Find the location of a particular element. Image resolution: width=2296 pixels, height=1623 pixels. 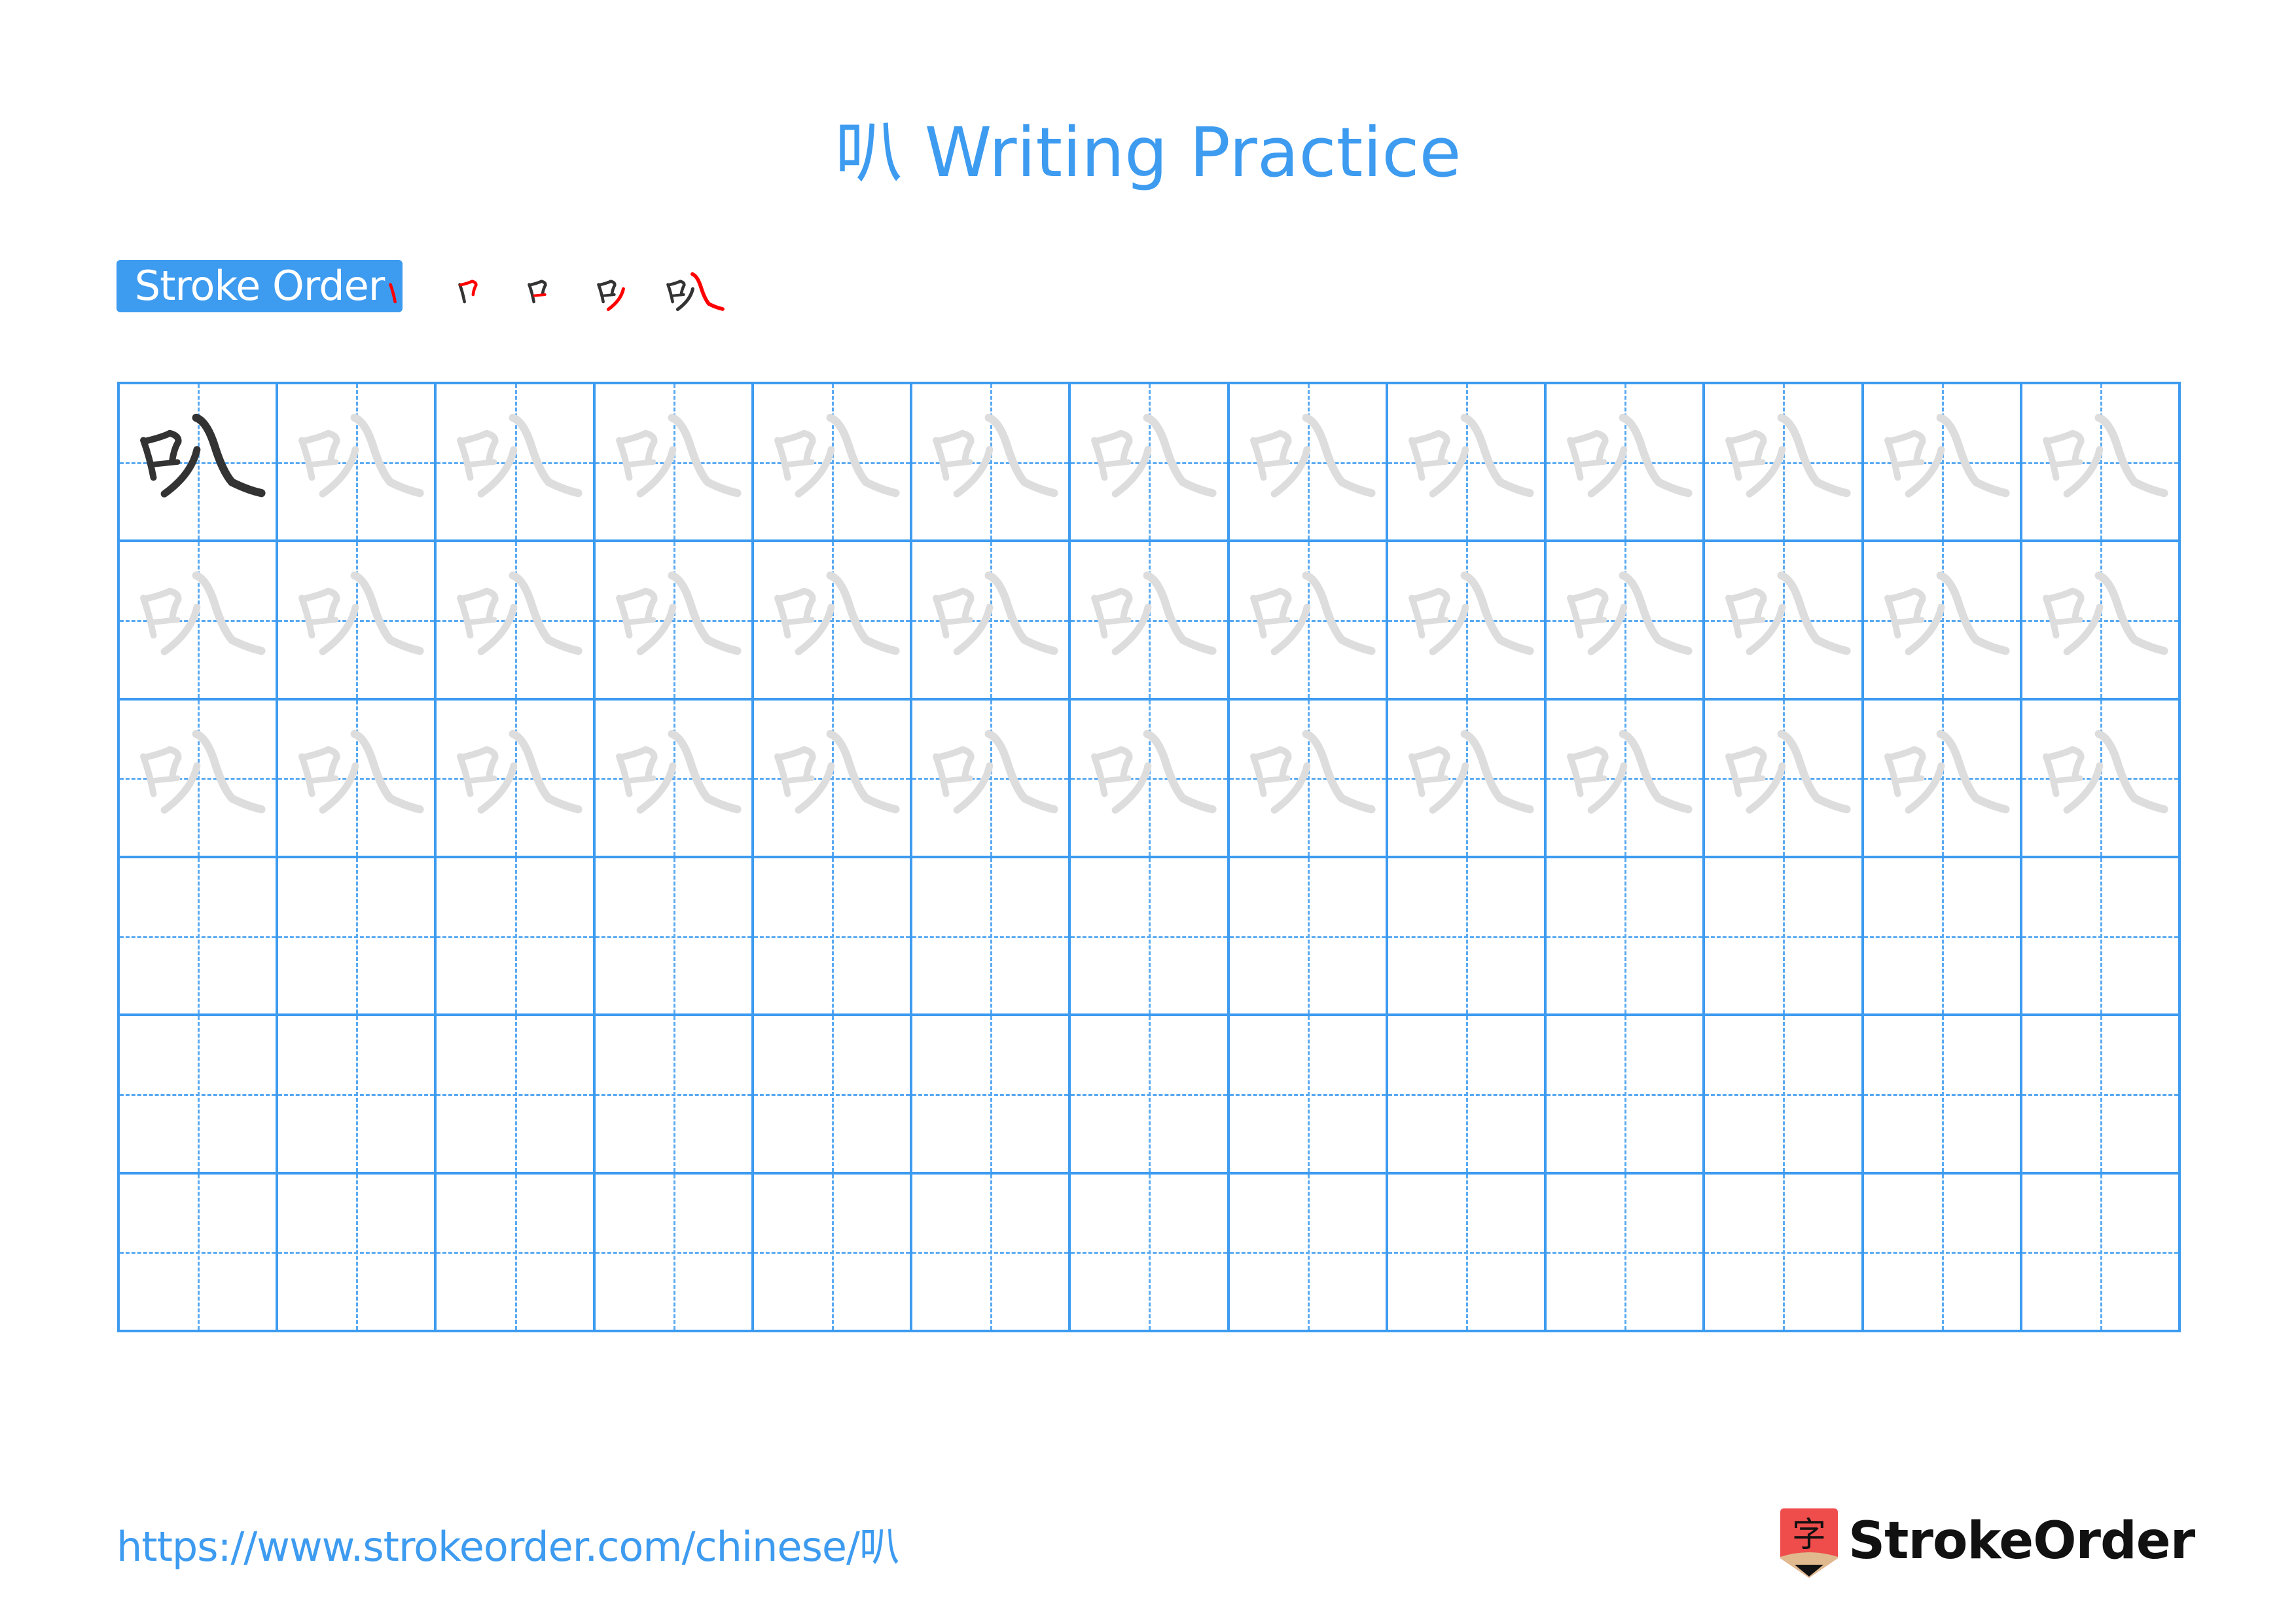

stroke-step-glyph is located at coordinates (537, 292).